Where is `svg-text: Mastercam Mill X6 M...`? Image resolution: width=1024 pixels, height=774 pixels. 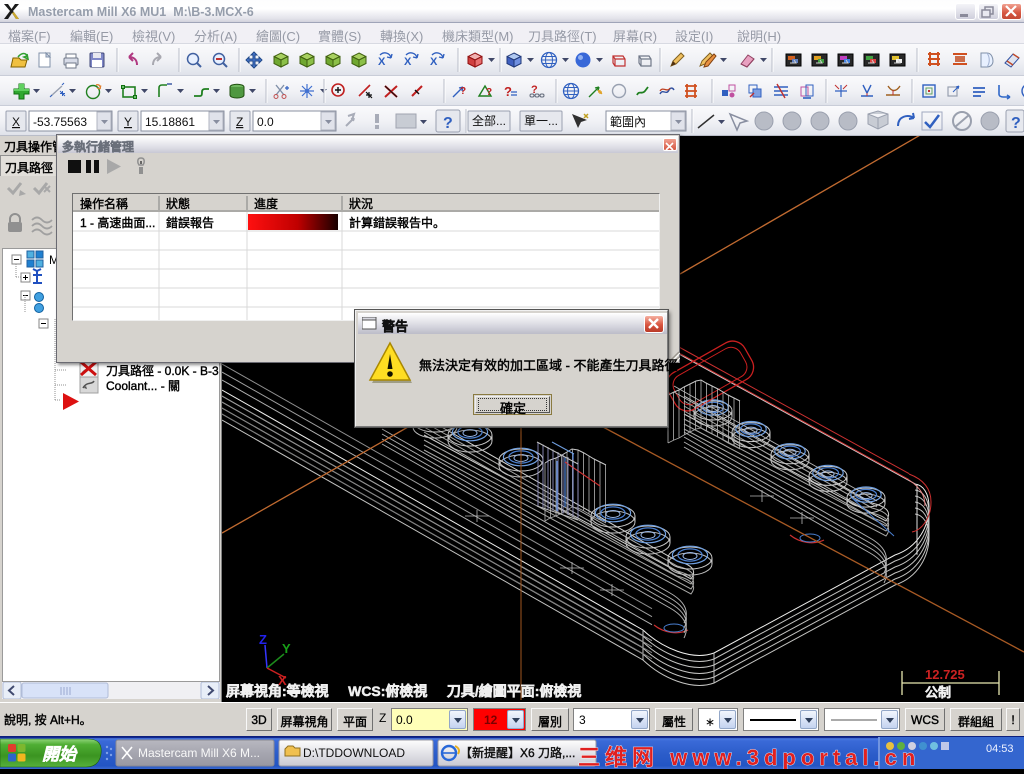 svg-text: Mastercam Mill X6 M... is located at coordinates (199, 753).